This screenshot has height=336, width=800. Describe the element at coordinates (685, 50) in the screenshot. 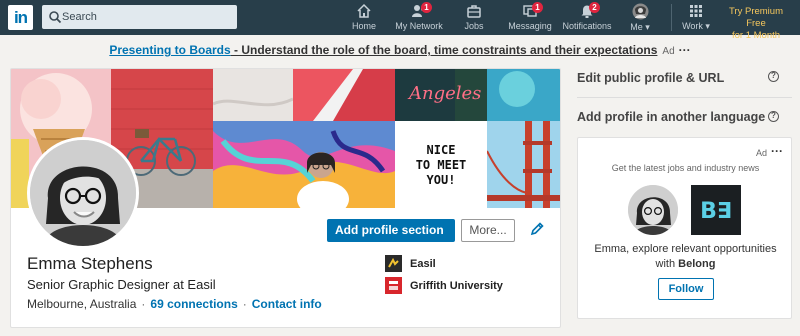

I see `ad-options-icon: ···` at that location.